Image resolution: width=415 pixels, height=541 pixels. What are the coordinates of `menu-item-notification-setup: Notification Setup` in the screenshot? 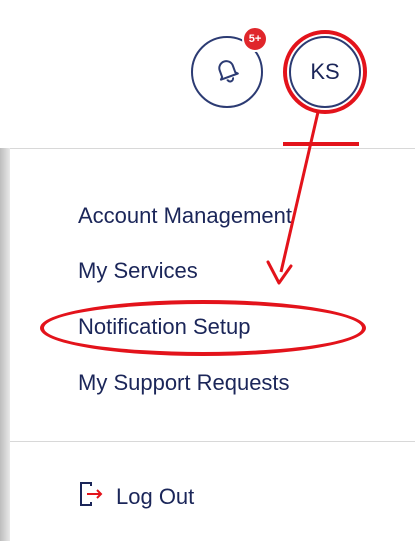 It's located at (164, 327).